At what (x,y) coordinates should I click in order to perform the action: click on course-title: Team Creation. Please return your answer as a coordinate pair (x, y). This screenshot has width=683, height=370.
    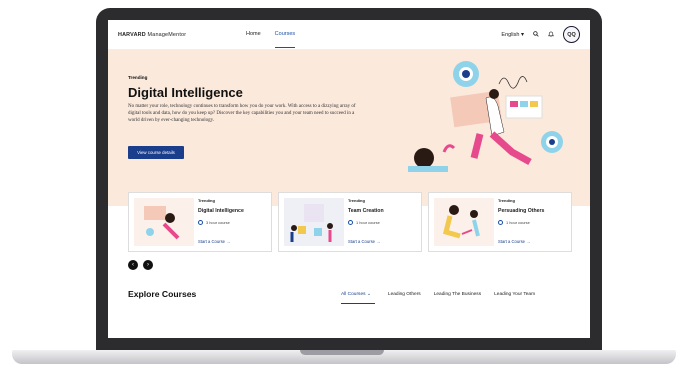
    Looking at the image, I should click on (366, 211).